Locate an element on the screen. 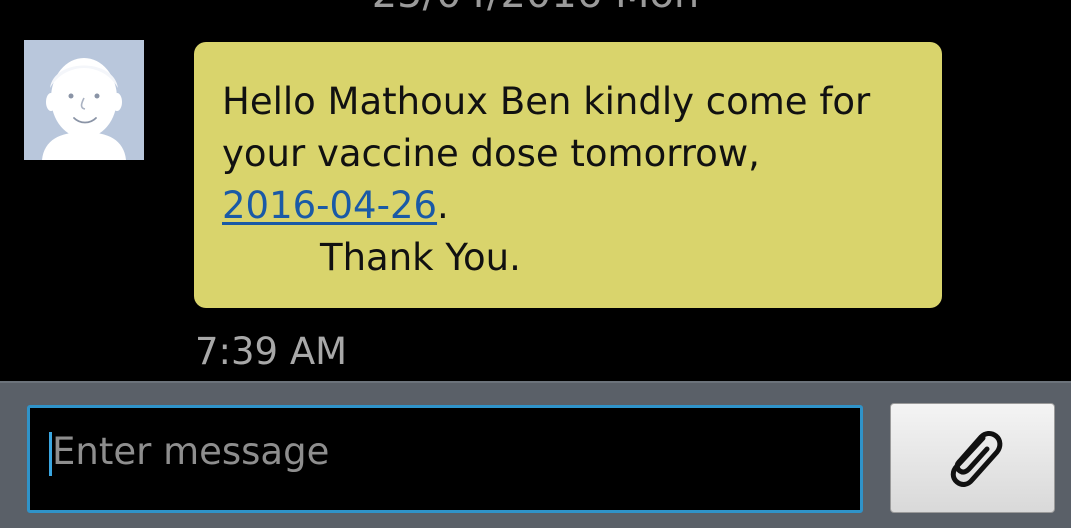 This screenshot has width=1071, height=528. paperclip-icon is located at coordinates (976, 459).